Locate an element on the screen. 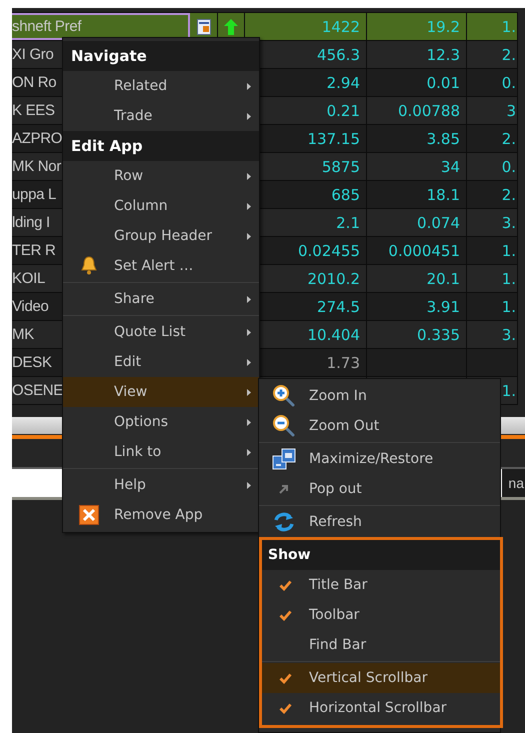 The height and width of the screenshot is (733, 525). table-cell: 2010.2 is located at coordinates (334, 279).